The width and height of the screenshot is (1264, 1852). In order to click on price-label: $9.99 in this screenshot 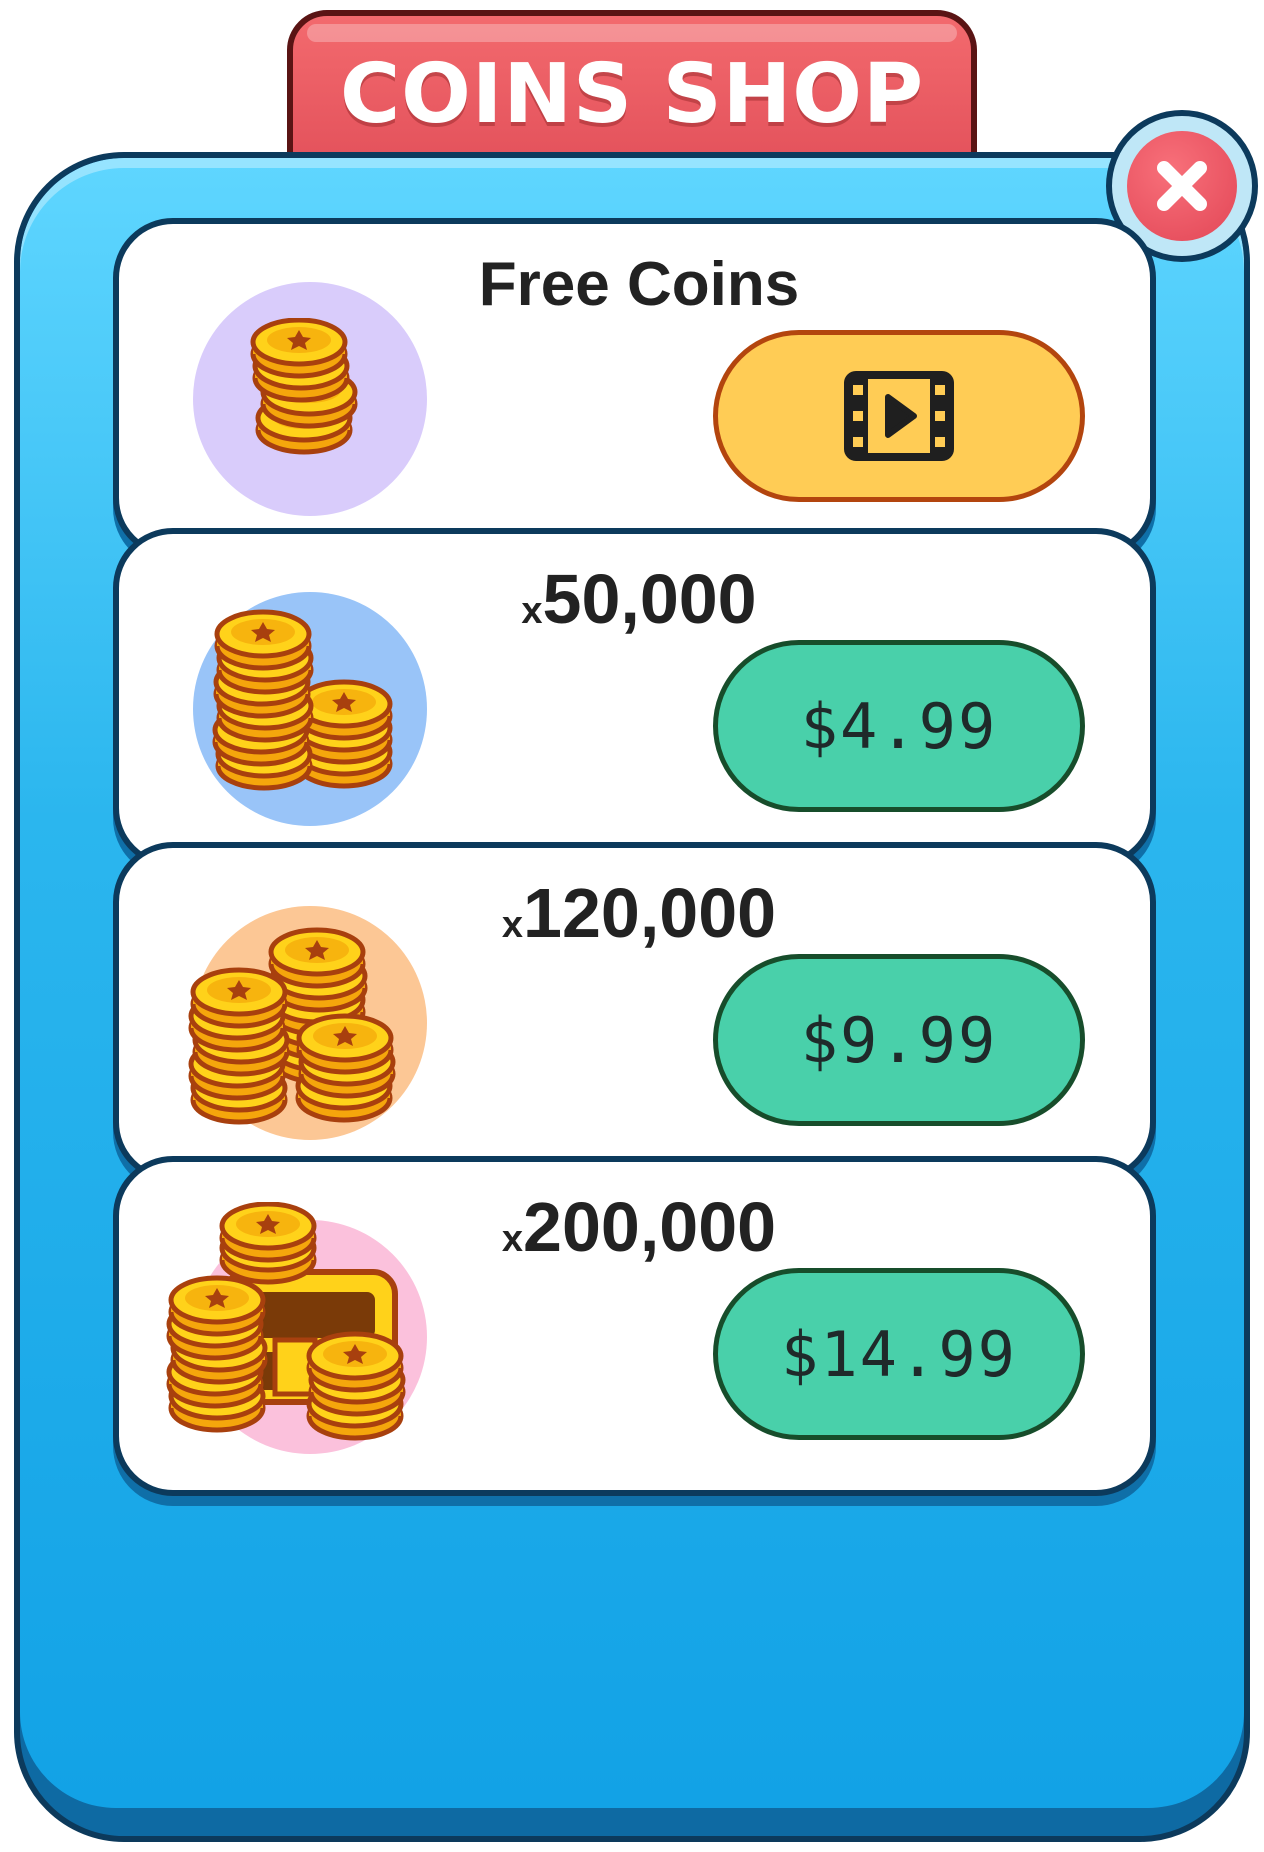, I will do `click(899, 1040)`.